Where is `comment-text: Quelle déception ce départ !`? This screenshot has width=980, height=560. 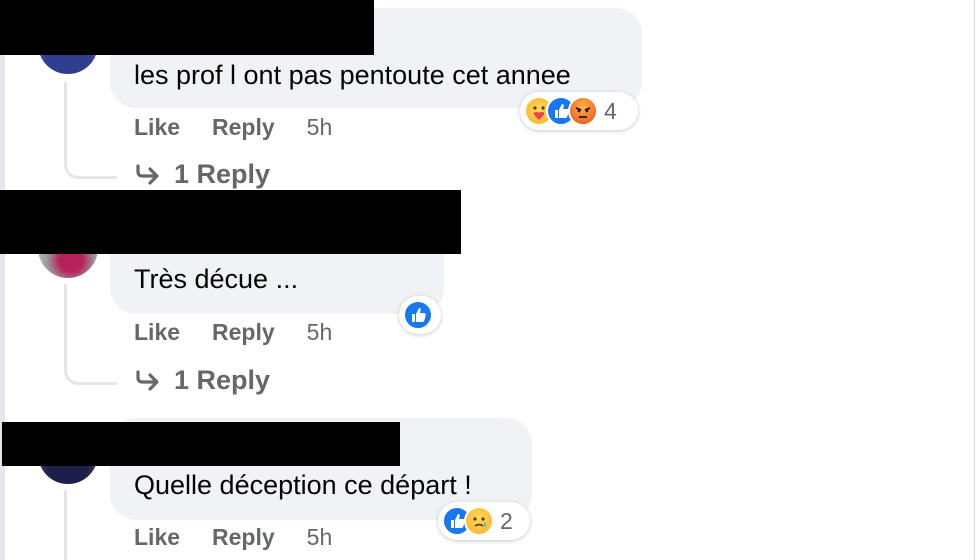
comment-text: Quelle déception ce départ ! is located at coordinates (303, 485).